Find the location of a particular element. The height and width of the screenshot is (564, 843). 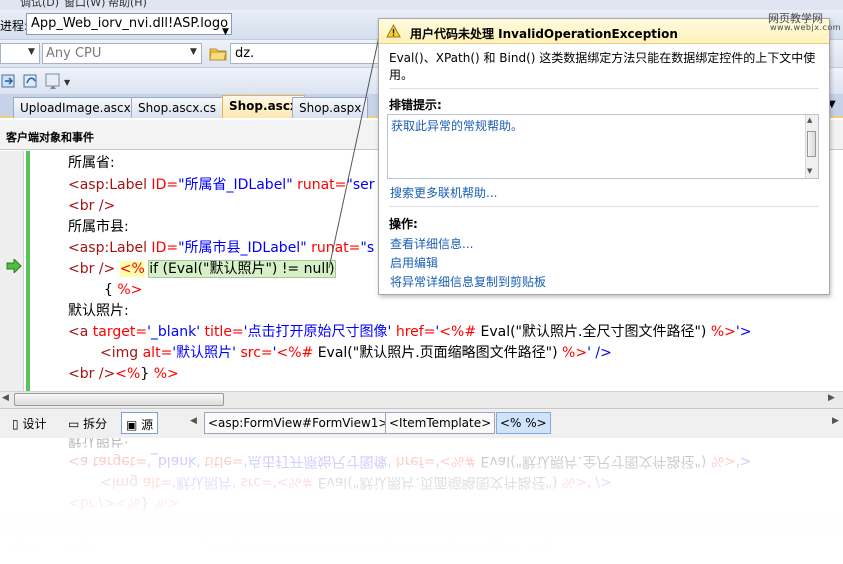

breadcrumb-scroll-right-icon: ▶ is located at coordinates (835, 421).